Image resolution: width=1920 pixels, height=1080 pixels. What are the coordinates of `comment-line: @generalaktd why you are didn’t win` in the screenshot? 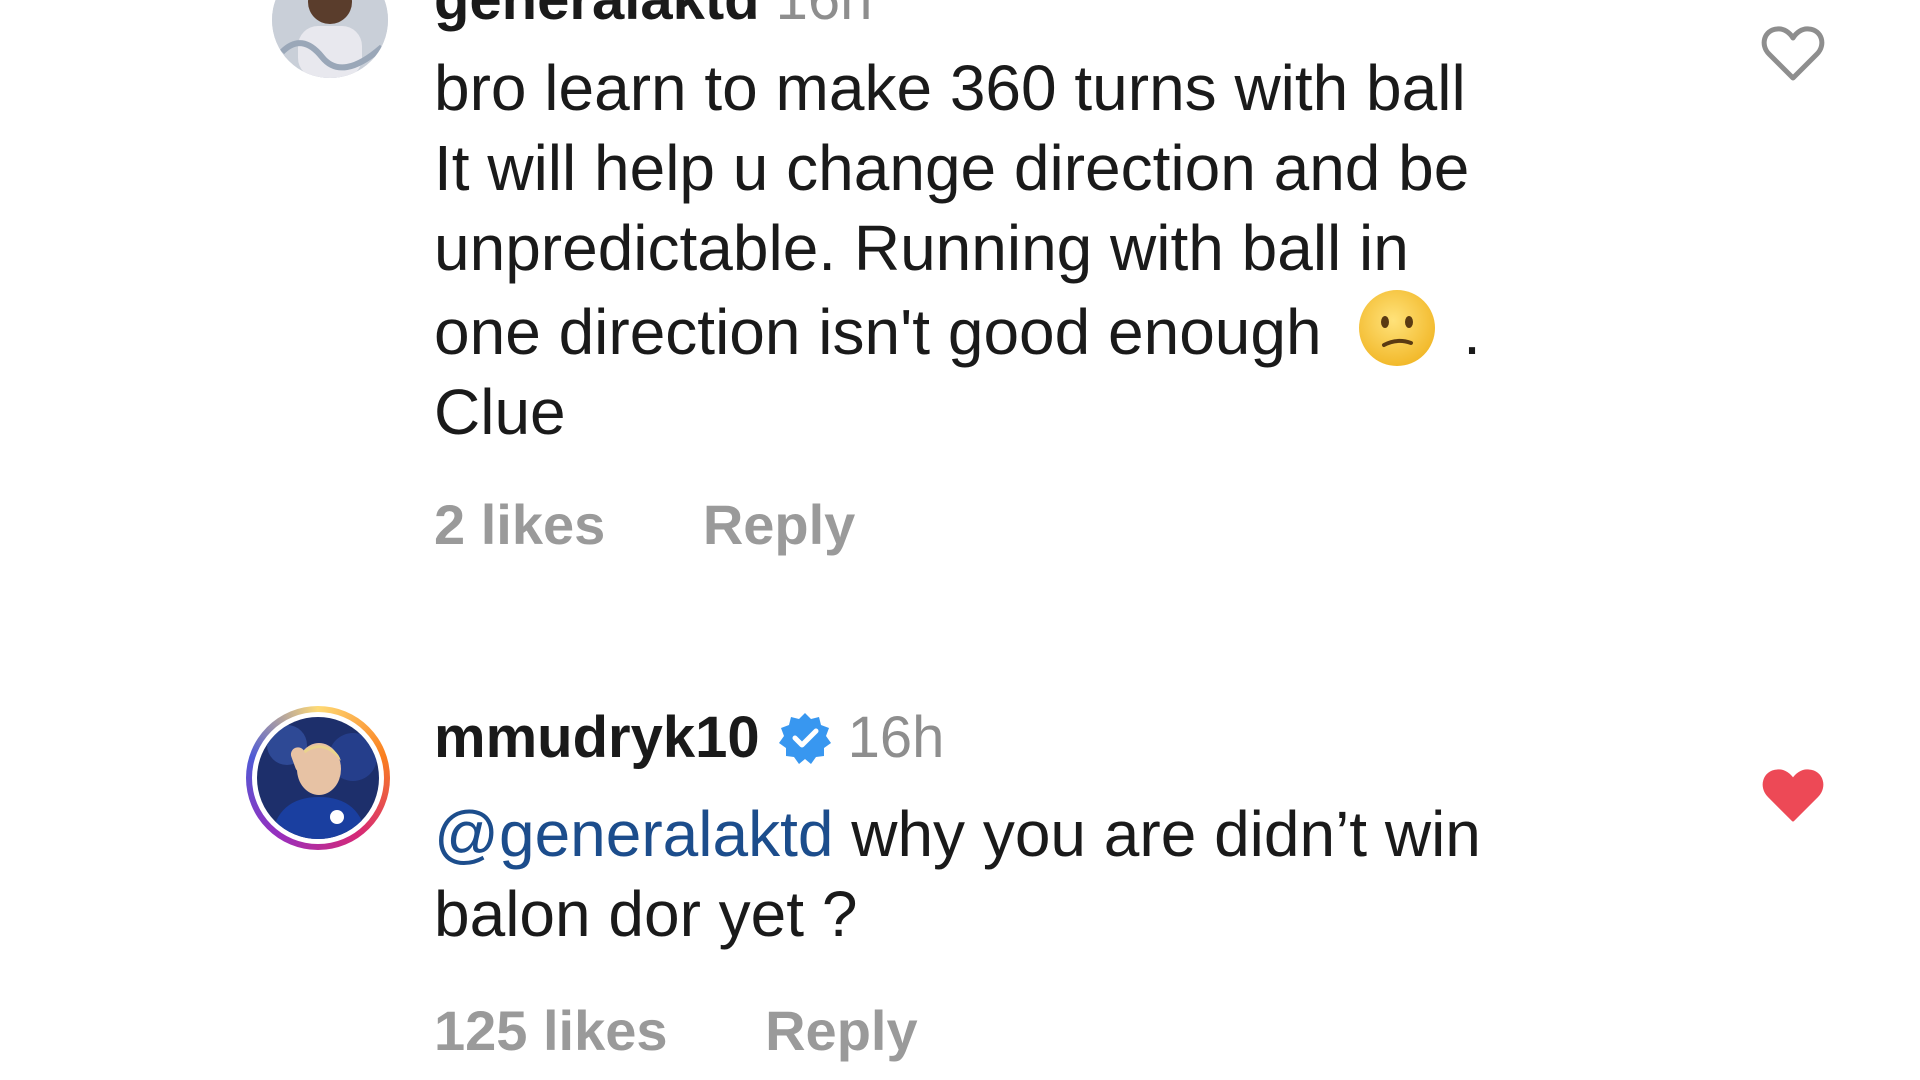 It's located at (1059, 834).